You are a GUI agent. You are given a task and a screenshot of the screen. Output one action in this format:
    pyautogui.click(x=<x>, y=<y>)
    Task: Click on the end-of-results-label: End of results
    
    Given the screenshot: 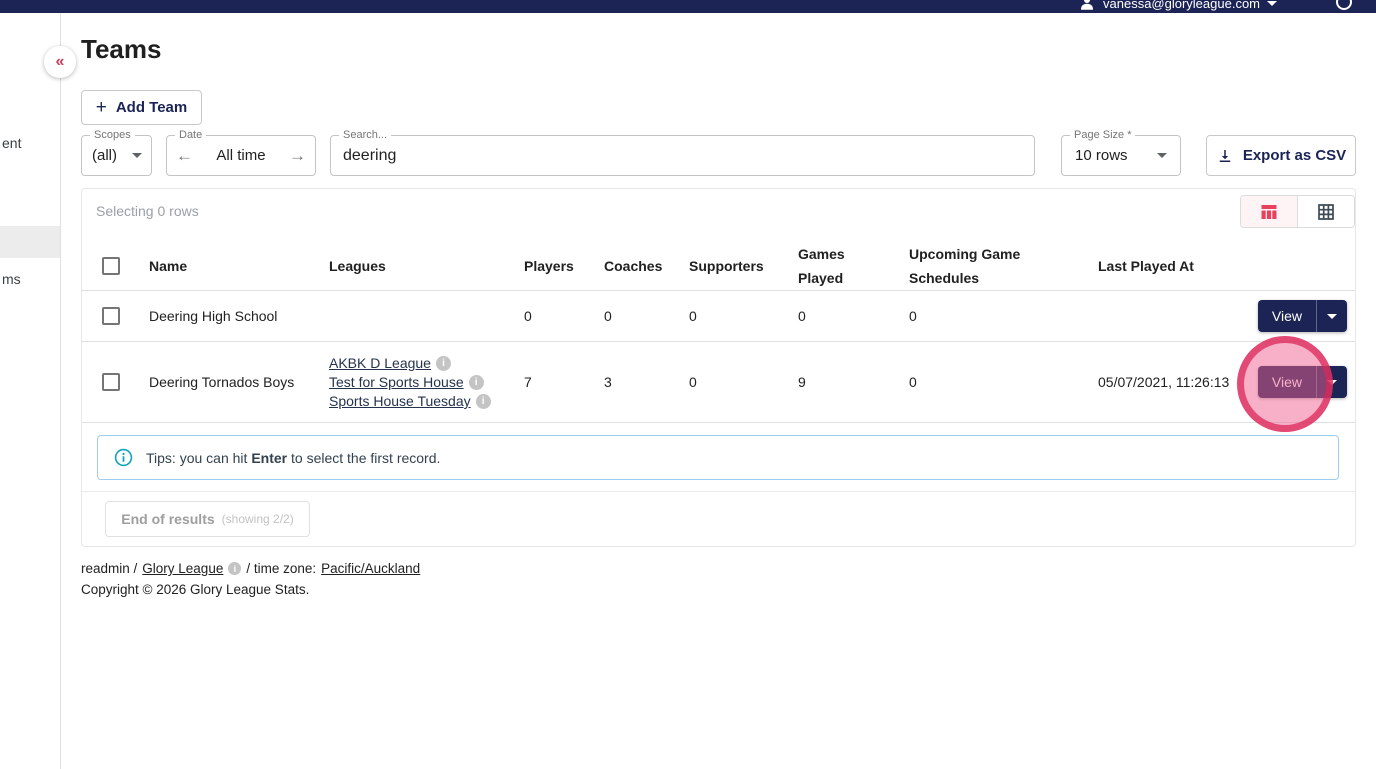 What is the action you would take?
    pyautogui.click(x=168, y=519)
    